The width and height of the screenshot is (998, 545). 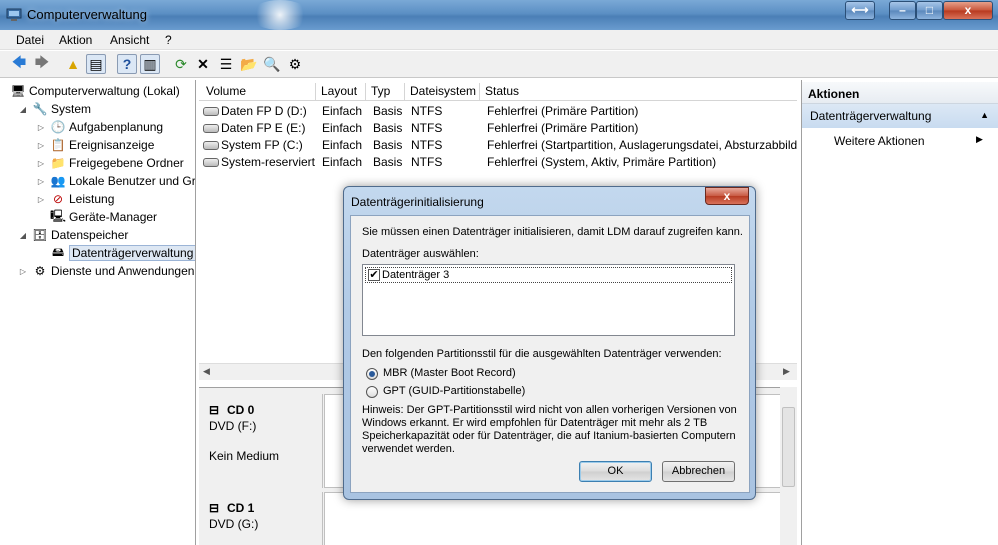 I want to click on dialog-close-button: x, so click(x=727, y=196).